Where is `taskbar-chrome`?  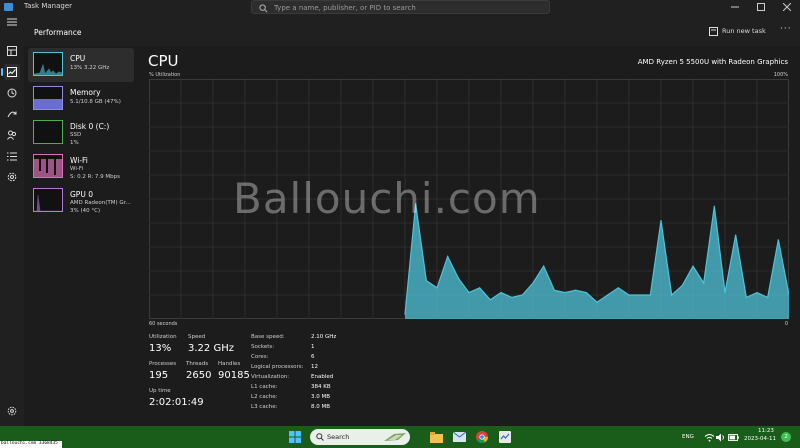
taskbar-chrome is located at coordinates (482, 437).